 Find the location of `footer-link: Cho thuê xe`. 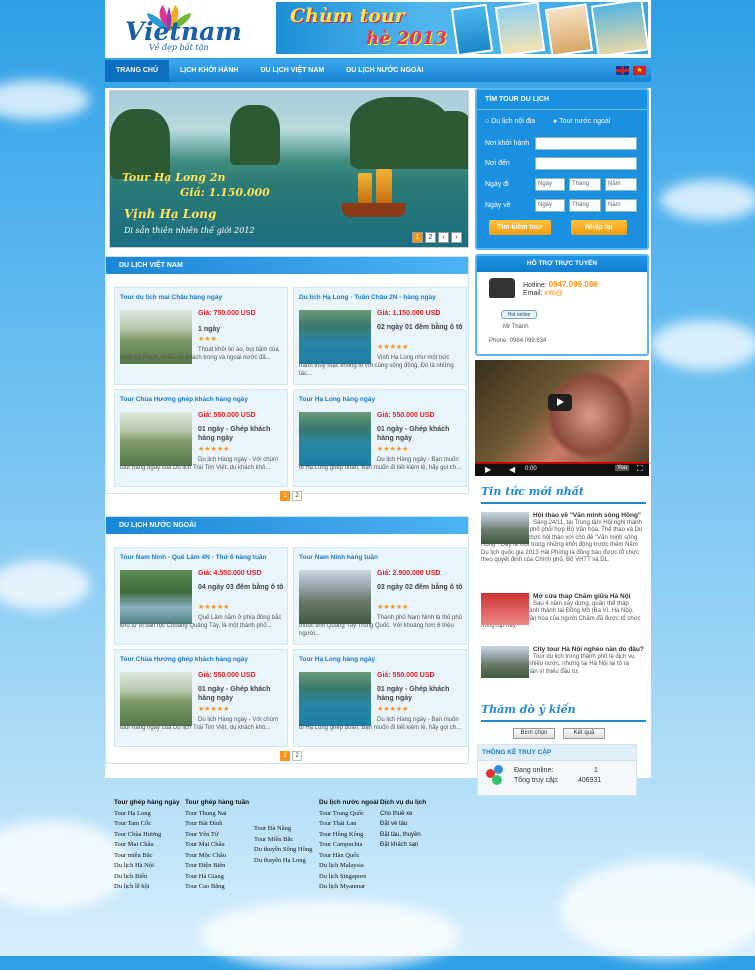

footer-link: Cho thuê xe is located at coordinates (403, 814).